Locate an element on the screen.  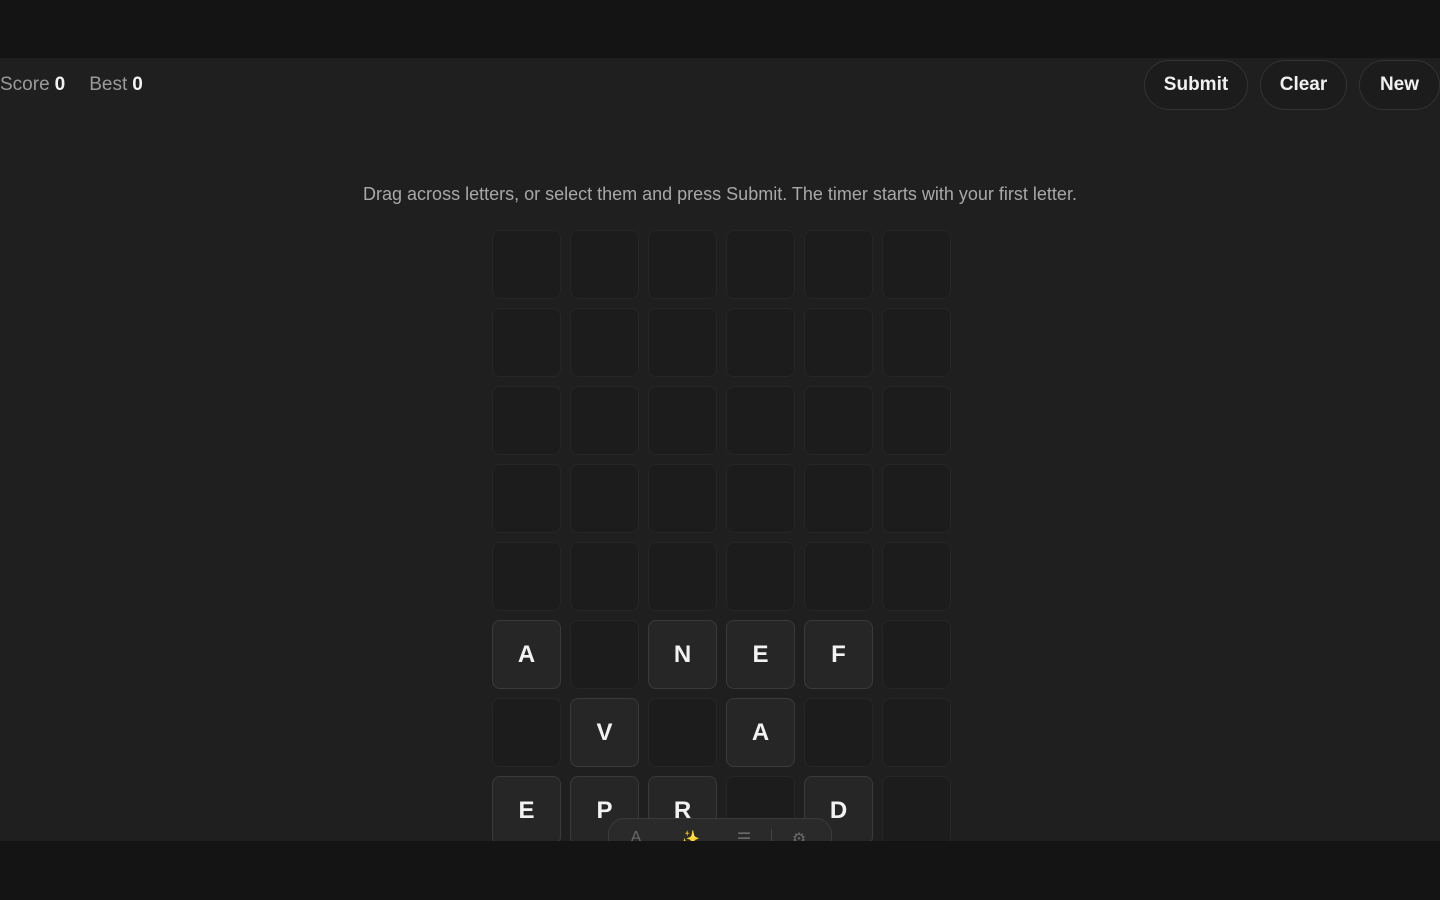
score-label: Score is located at coordinates (25, 84).